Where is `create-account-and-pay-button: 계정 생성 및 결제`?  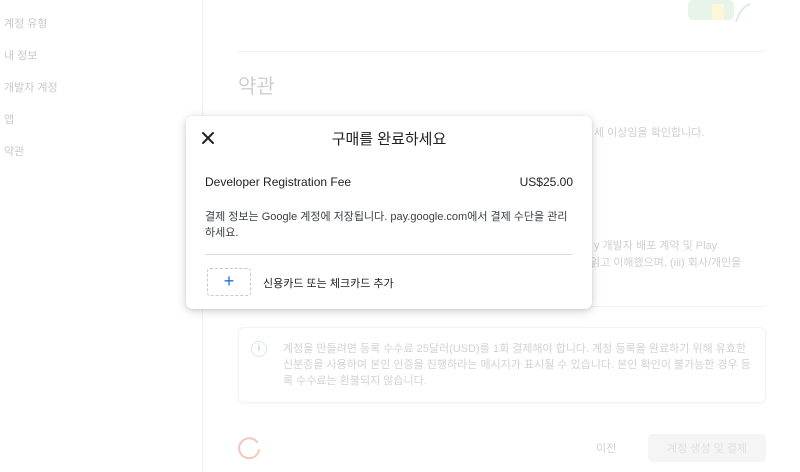 create-account-and-pay-button: 계정 생성 및 결제 is located at coordinates (707, 448).